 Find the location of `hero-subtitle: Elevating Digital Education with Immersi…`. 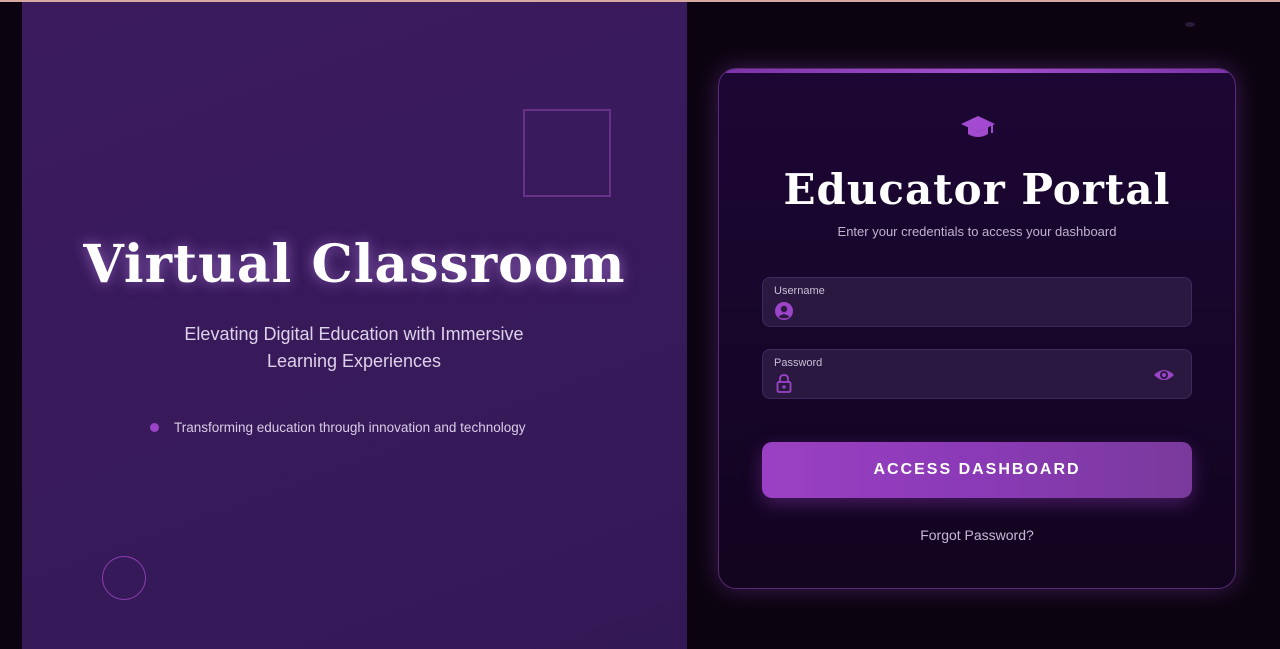

hero-subtitle: Elevating Digital Education with Immersi… is located at coordinates (354, 347).